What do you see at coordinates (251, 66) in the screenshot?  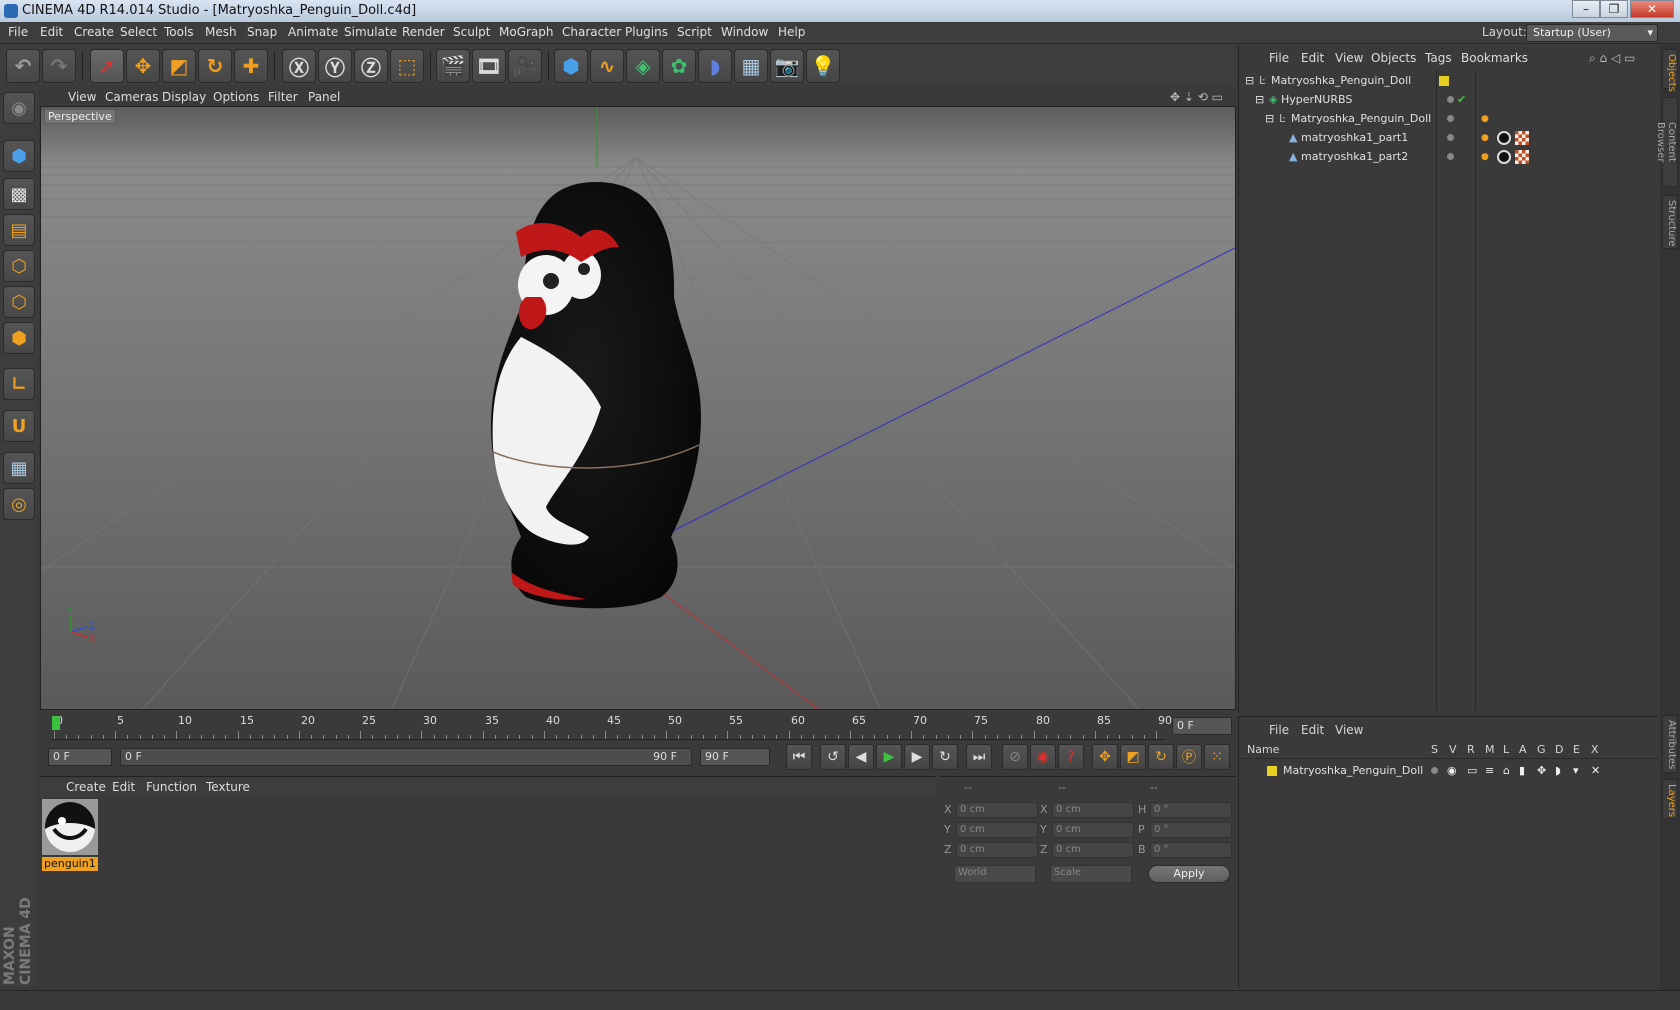 I see `recent-tool-button: ✚` at bounding box center [251, 66].